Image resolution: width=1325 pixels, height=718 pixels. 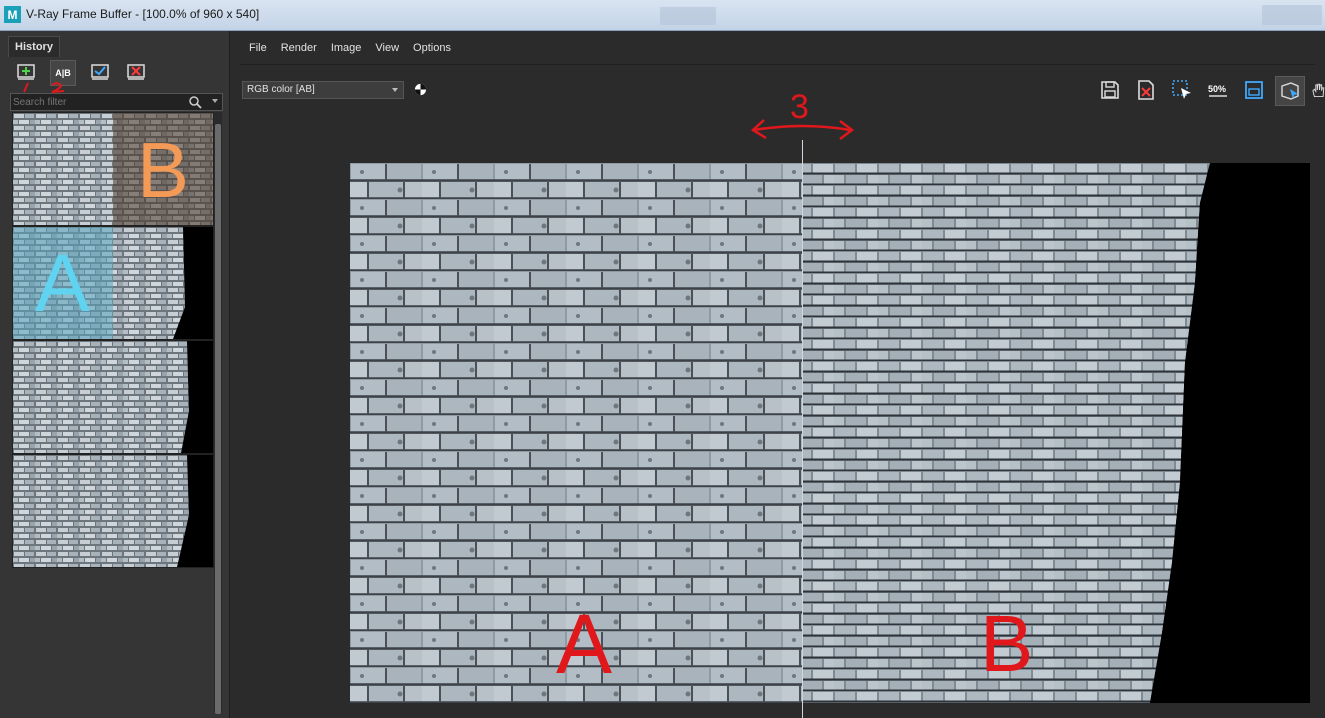 I want to click on menu-view: View, so click(x=387, y=51).